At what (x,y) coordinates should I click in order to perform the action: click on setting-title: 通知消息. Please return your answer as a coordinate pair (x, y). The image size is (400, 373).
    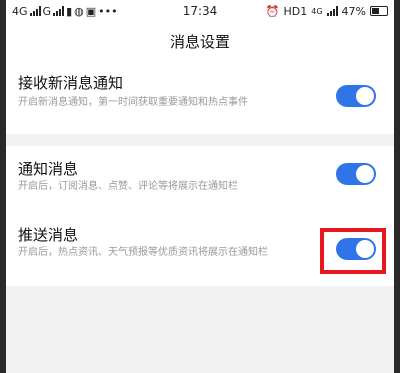
    Looking at the image, I should click on (48, 169).